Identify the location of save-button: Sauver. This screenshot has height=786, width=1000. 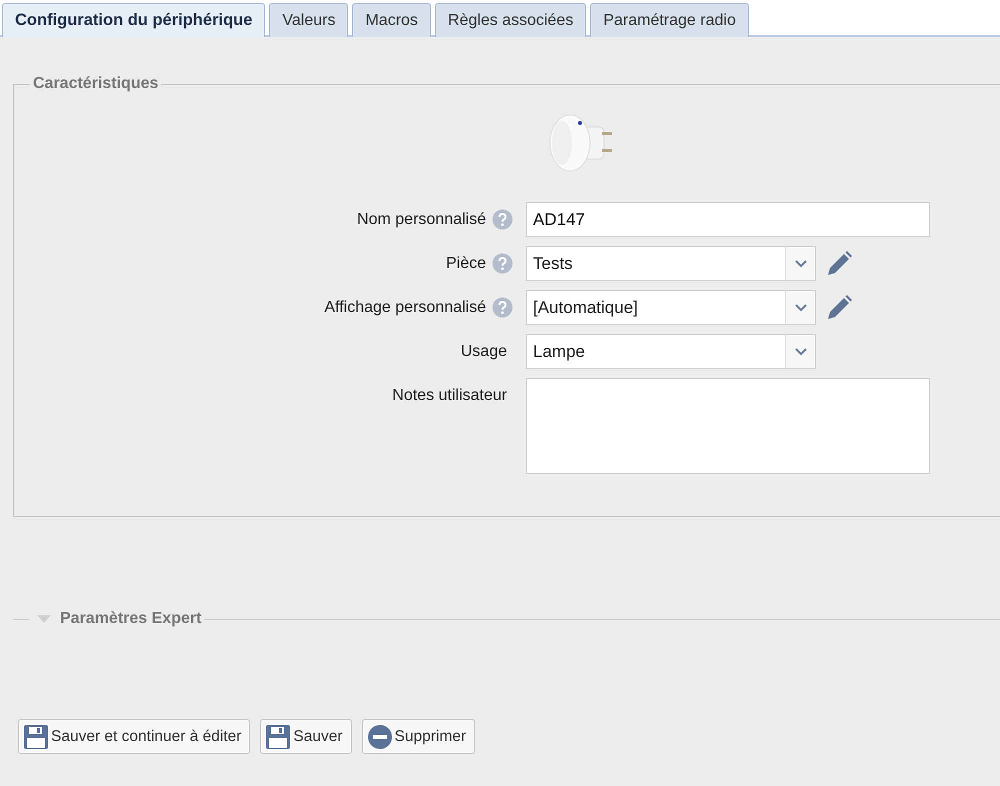
(306, 736).